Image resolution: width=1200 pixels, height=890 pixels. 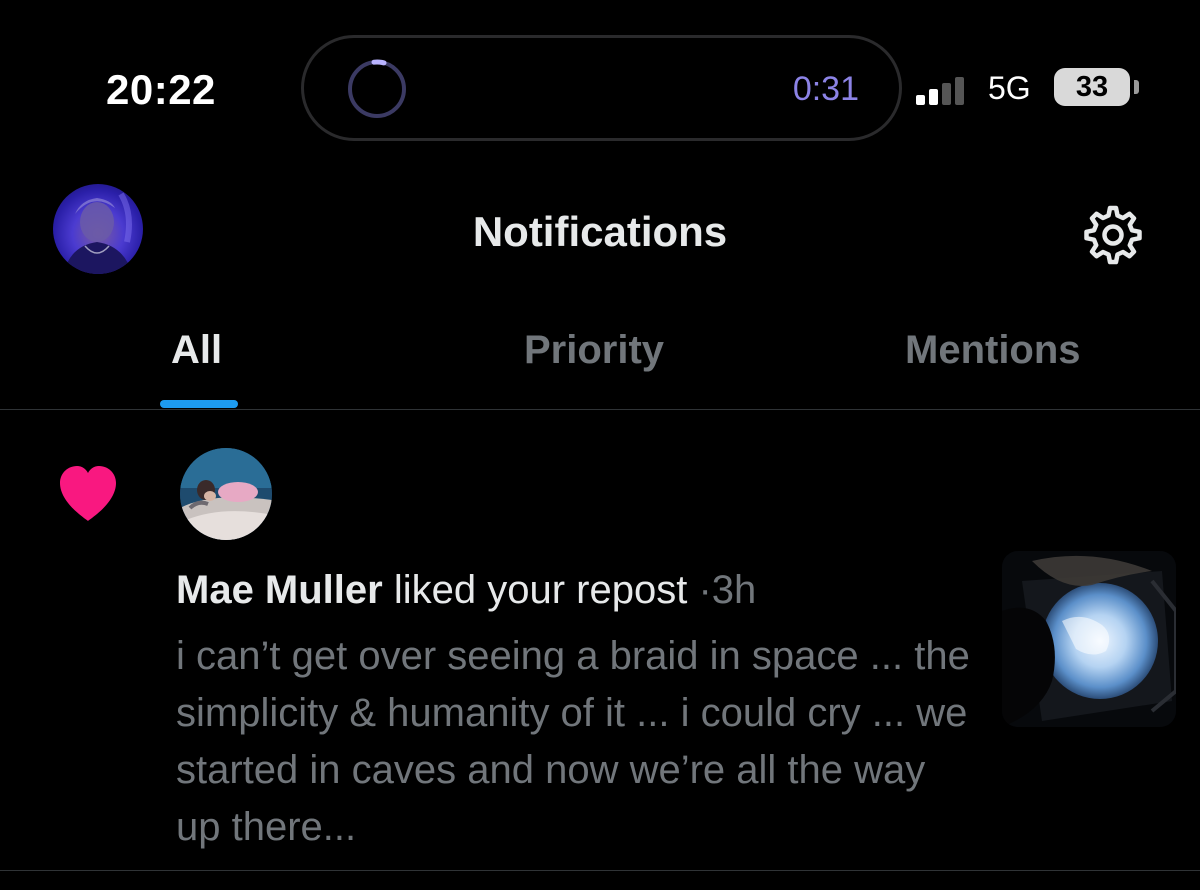 What do you see at coordinates (825, 89) in the screenshot?
I see `activity-timer: 0:31` at bounding box center [825, 89].